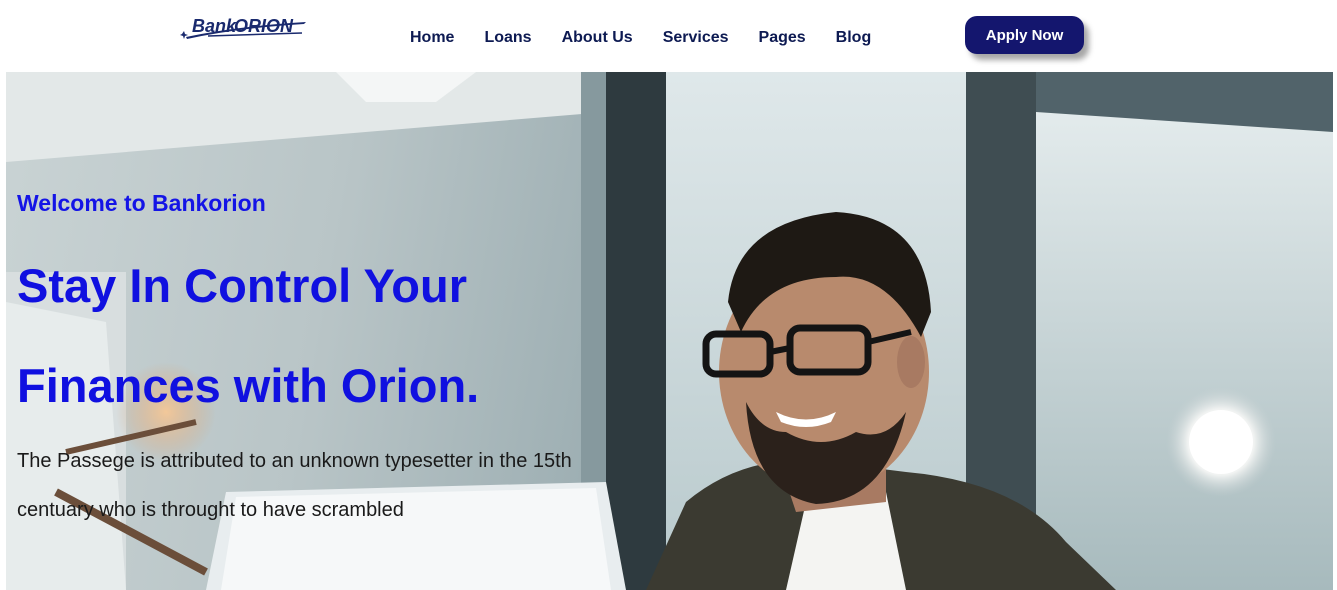 This screenshot has height=590, width=1337. I want to click on apply-now-button: Apply Now, so click(1024, 35).